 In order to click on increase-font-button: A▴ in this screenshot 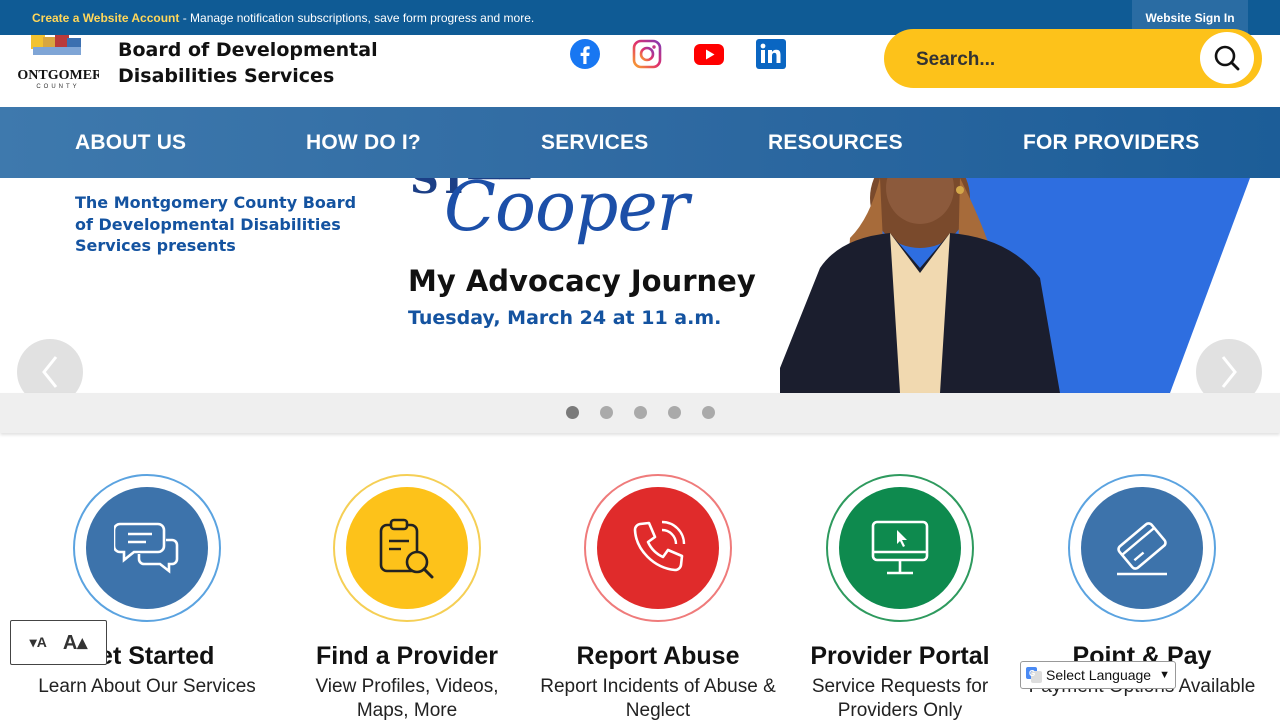, I will do `click(75, 642)`.